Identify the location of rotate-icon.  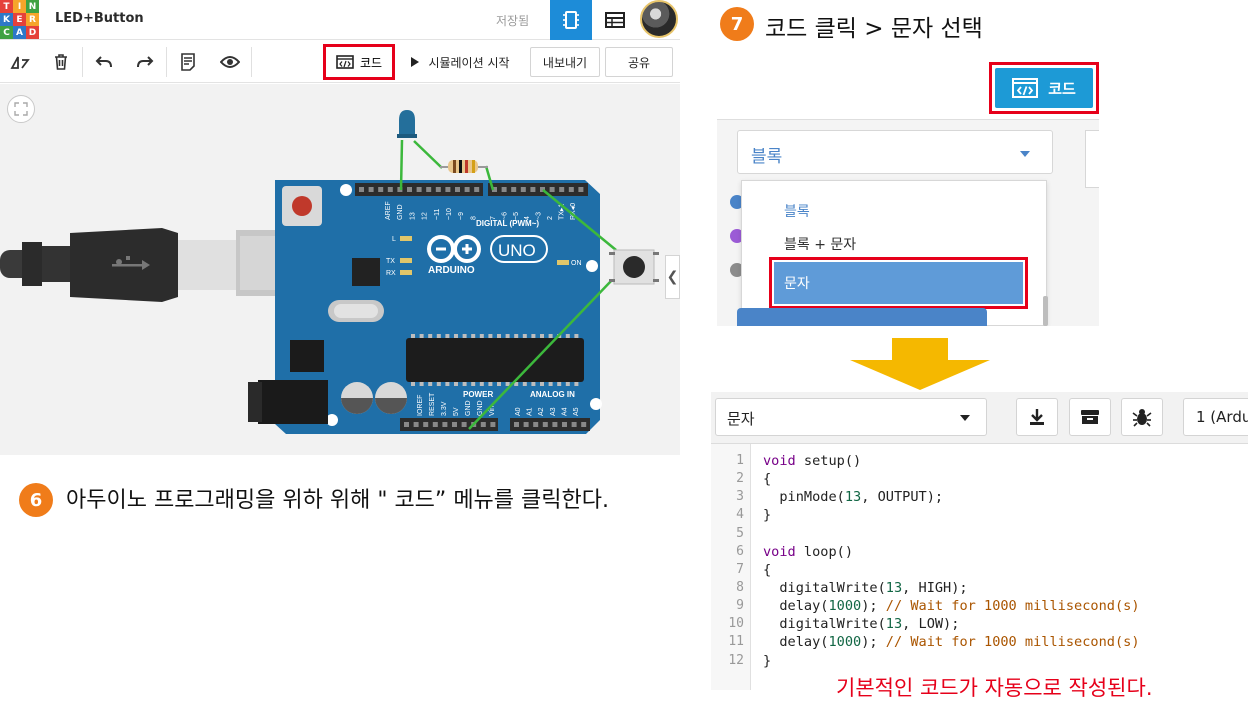
(20, 62).